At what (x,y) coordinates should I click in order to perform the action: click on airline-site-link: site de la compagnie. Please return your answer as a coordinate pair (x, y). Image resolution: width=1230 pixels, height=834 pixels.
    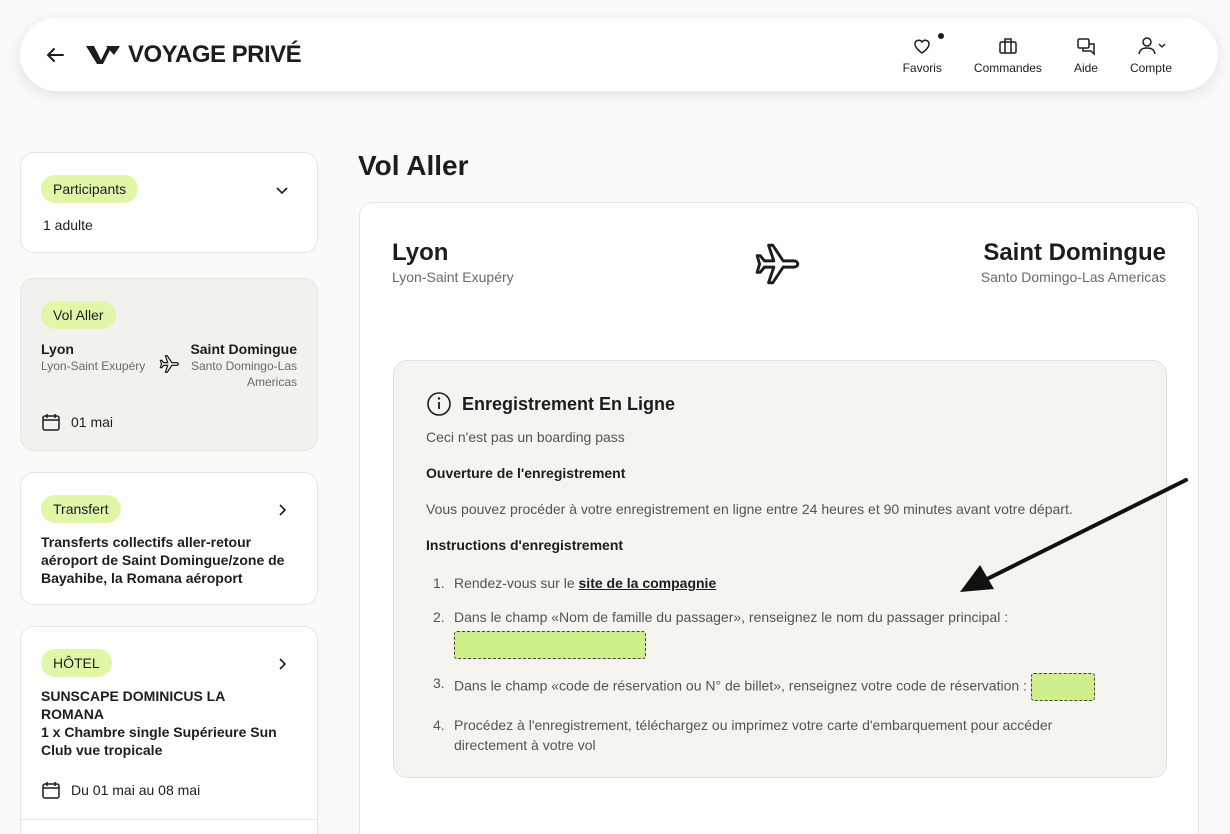
    Looking at the image, I should click on (648, 583).